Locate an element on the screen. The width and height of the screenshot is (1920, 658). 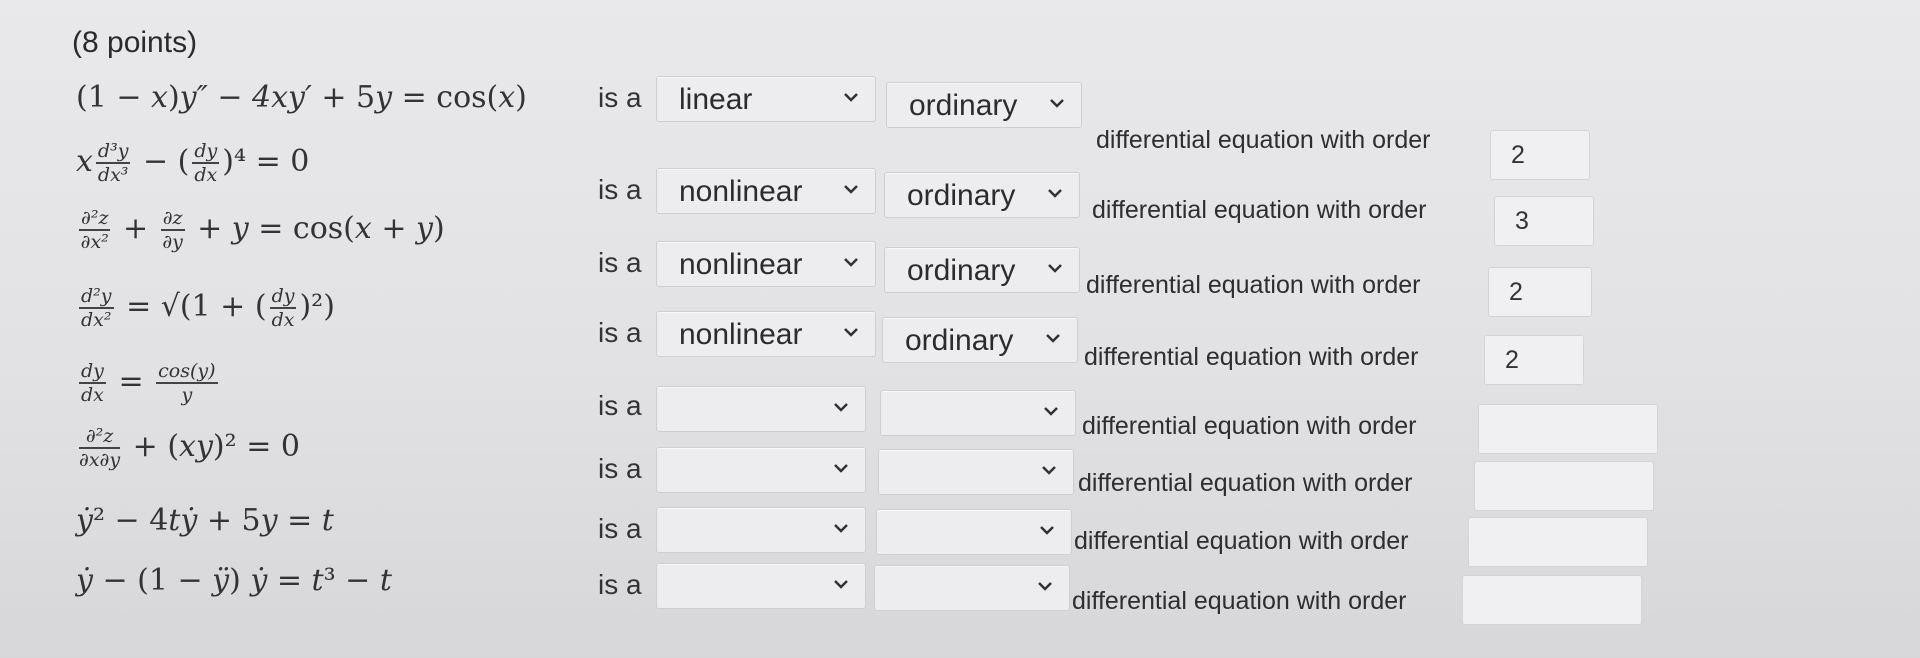
equation-5: dy dx = cos(y) y is located at coordinates (148, 383).